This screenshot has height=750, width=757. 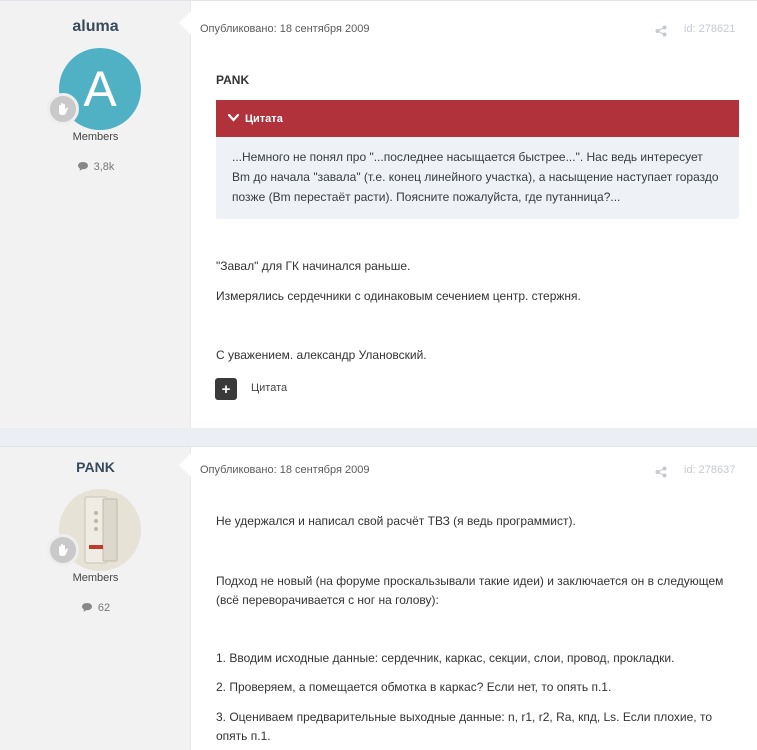 I want to click on post-id: id: 278621, so click(x=710, y=29).